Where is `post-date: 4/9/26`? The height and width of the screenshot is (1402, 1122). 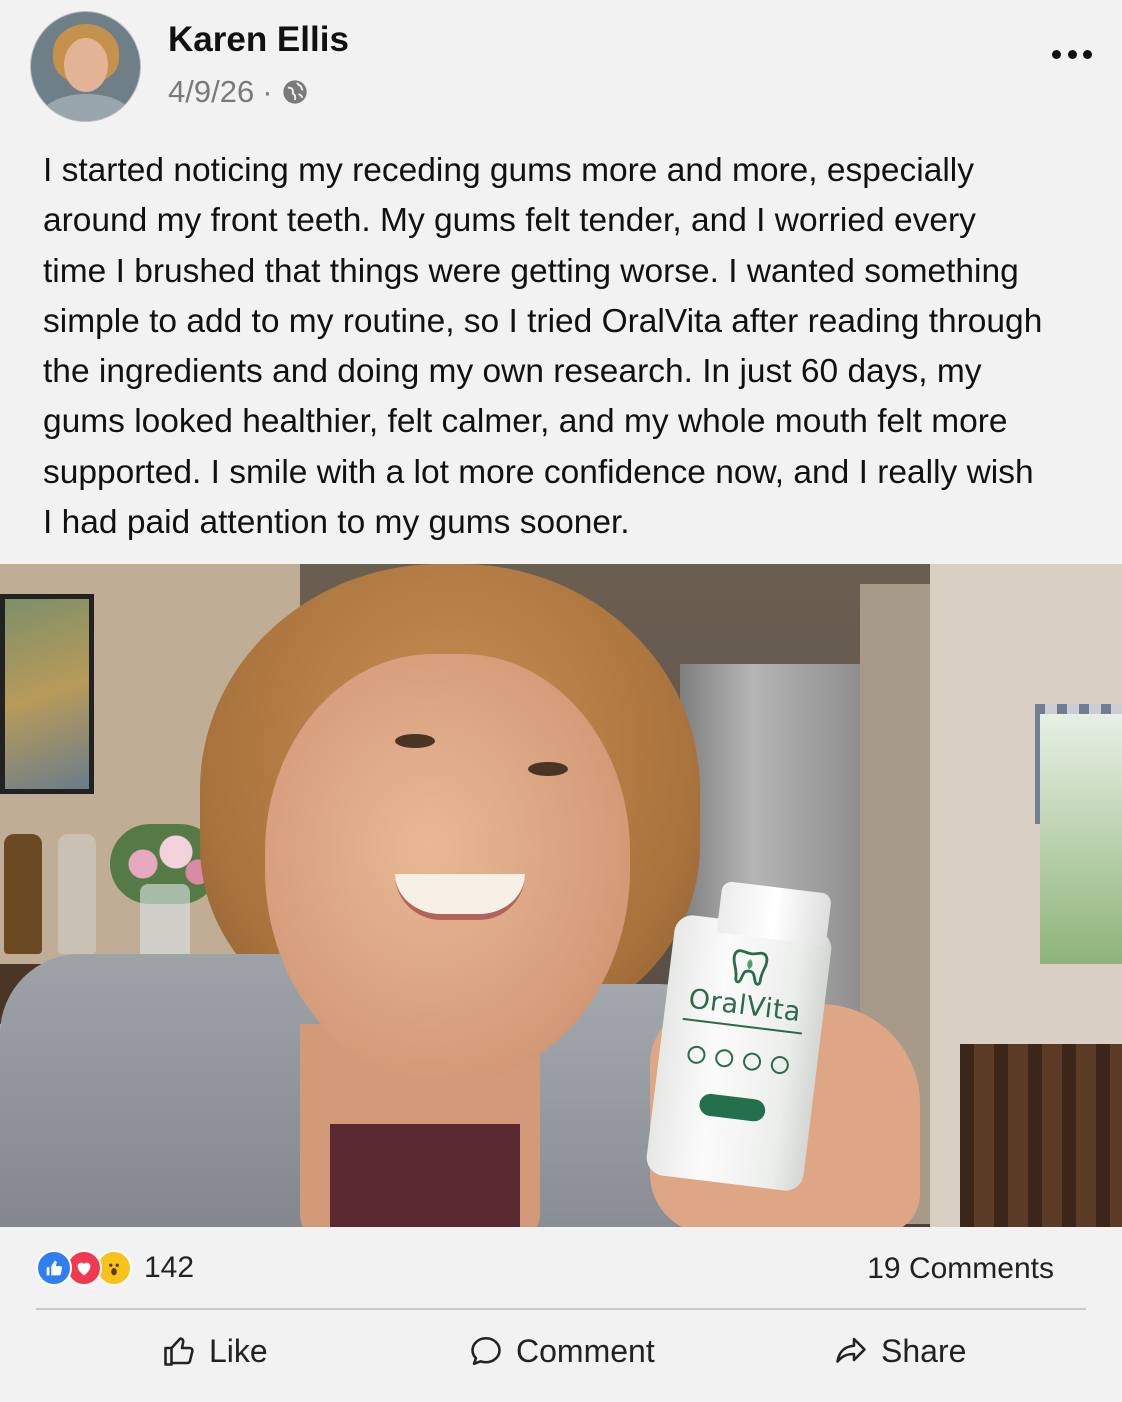
post-date: 4/9/26 is located at coordinates (211, 92).